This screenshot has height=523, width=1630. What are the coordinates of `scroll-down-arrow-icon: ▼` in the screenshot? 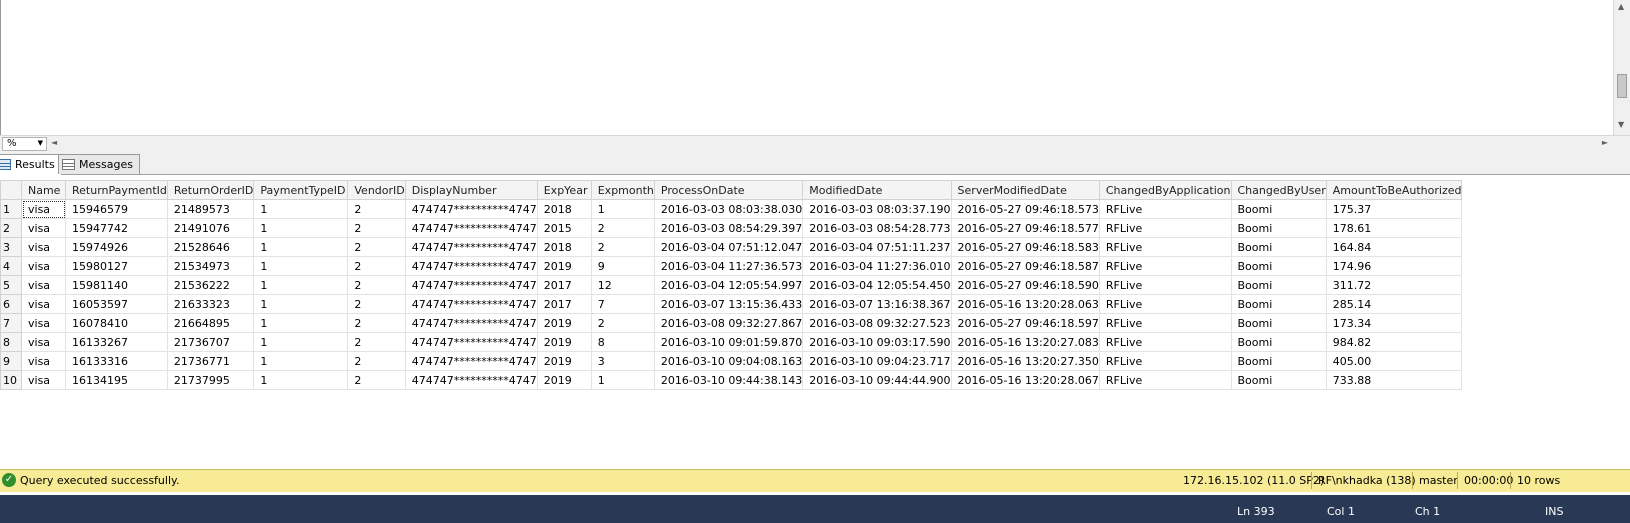 It's located at (1621, 124).